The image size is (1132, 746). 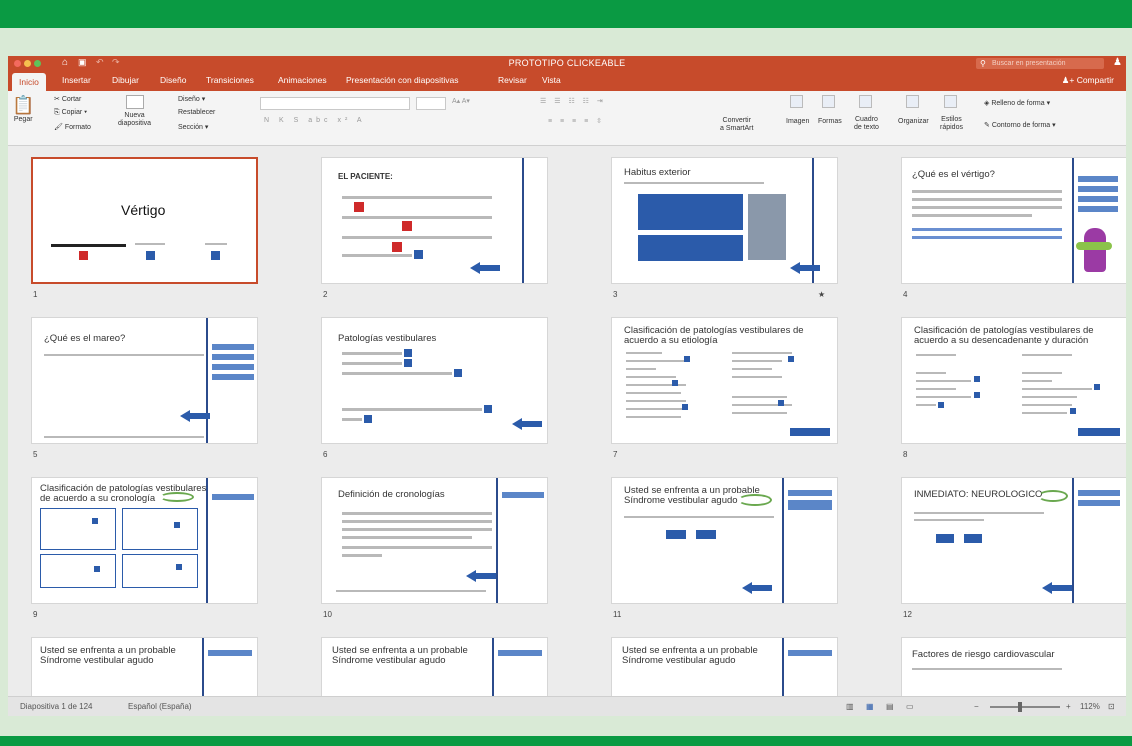 What do you see at coordinates (567, 63) in the screenshot?
I see `window-title: PROTOTIPO CLICKEABLE` at bounding box center [567, 63].